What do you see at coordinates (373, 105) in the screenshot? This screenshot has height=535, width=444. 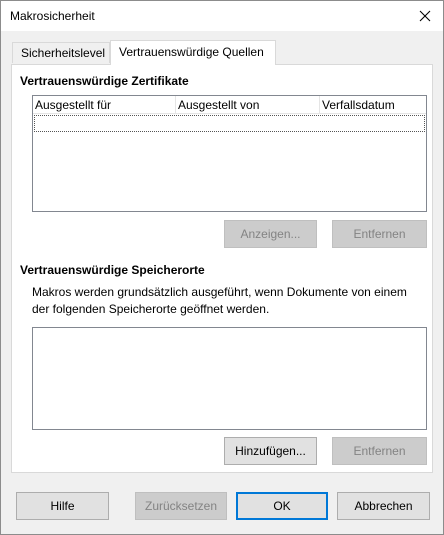 I see `column-header-expiry-date: Verfallsdatum` at bounding box center [373, 105].